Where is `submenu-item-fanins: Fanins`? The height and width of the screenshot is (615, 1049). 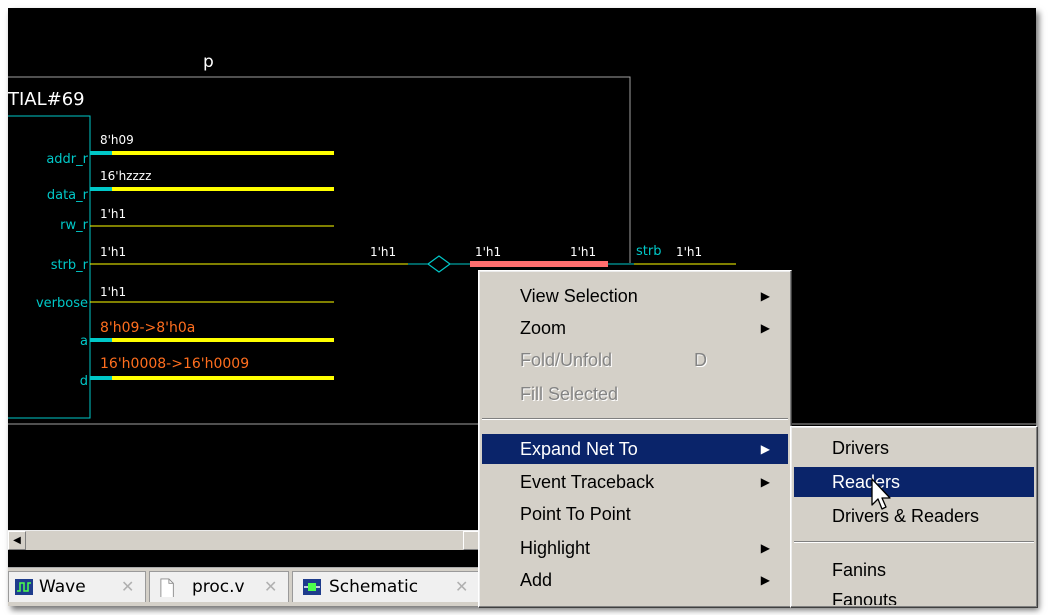
submenu-item-fanins: Fanins is located at coordinates (914, 570).